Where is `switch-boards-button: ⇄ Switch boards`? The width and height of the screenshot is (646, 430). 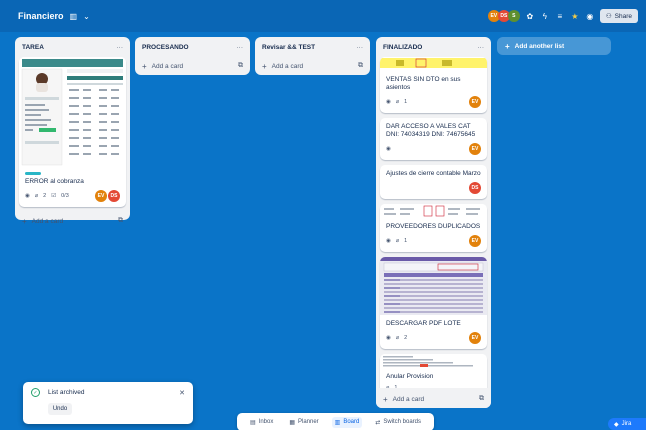 switch-boards-button: ⇄ Switch boards is located at coordinates (398, 422).